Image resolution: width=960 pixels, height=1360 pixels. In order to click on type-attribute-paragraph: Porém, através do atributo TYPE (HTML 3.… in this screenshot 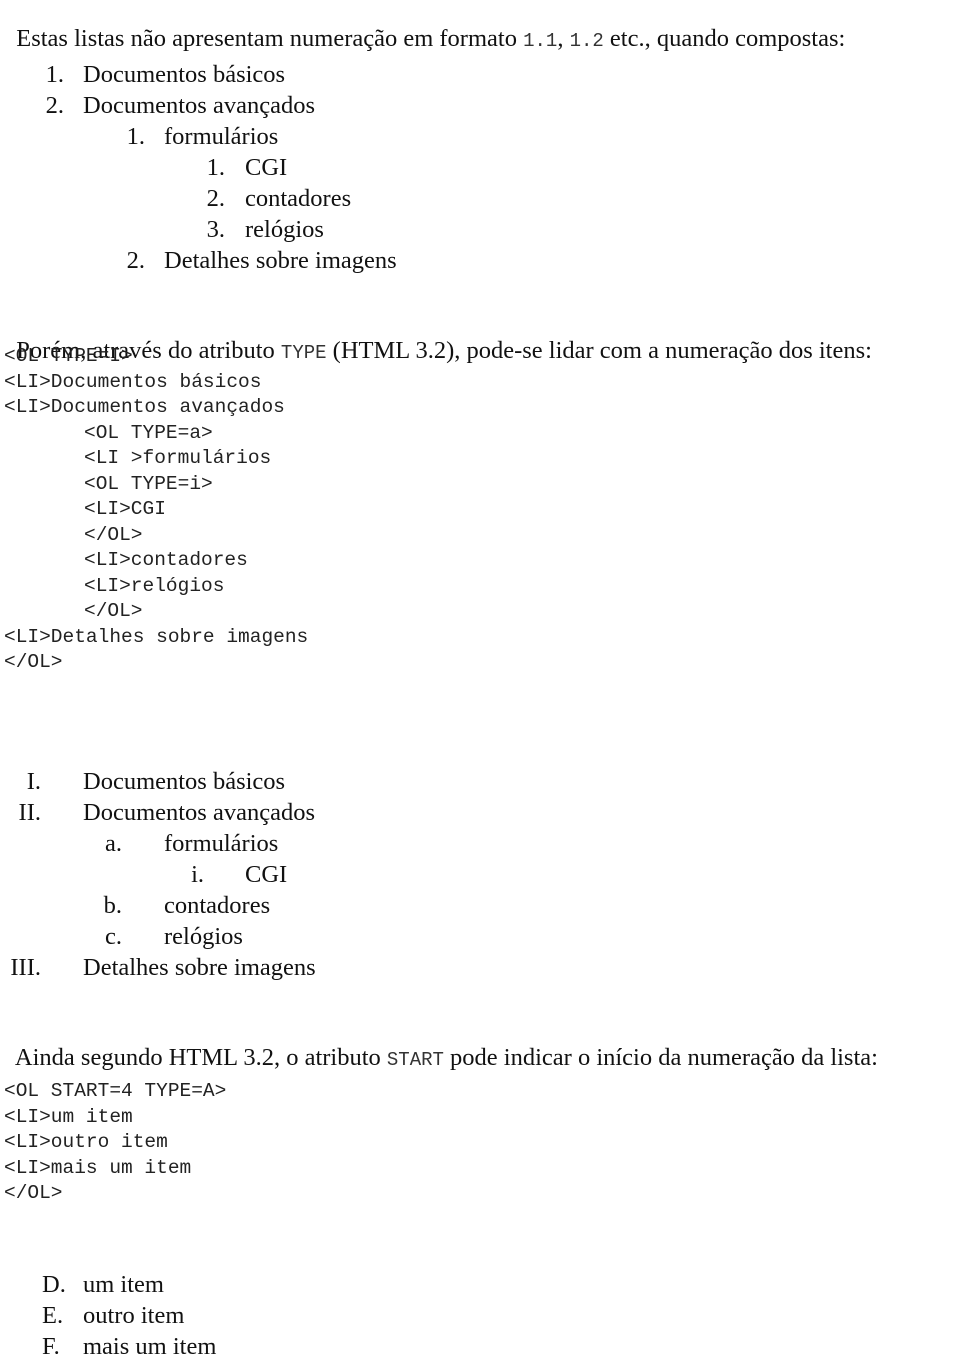, I will do `click(438, 338)`.